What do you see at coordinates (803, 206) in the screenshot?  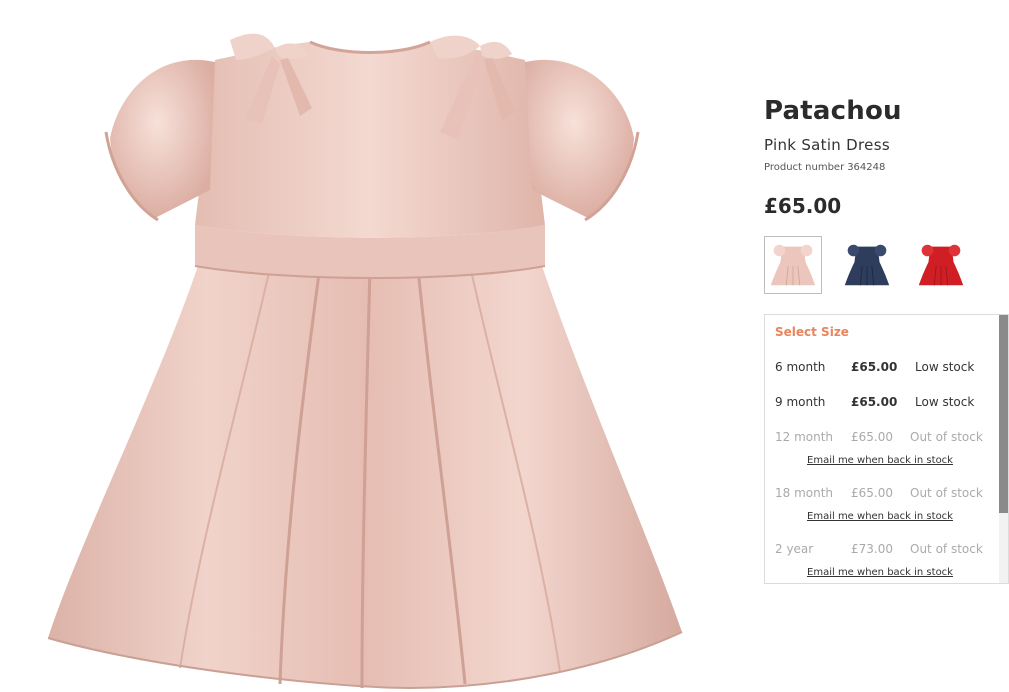 I see `product-price: £65.00` at bounding box center [803, 206].